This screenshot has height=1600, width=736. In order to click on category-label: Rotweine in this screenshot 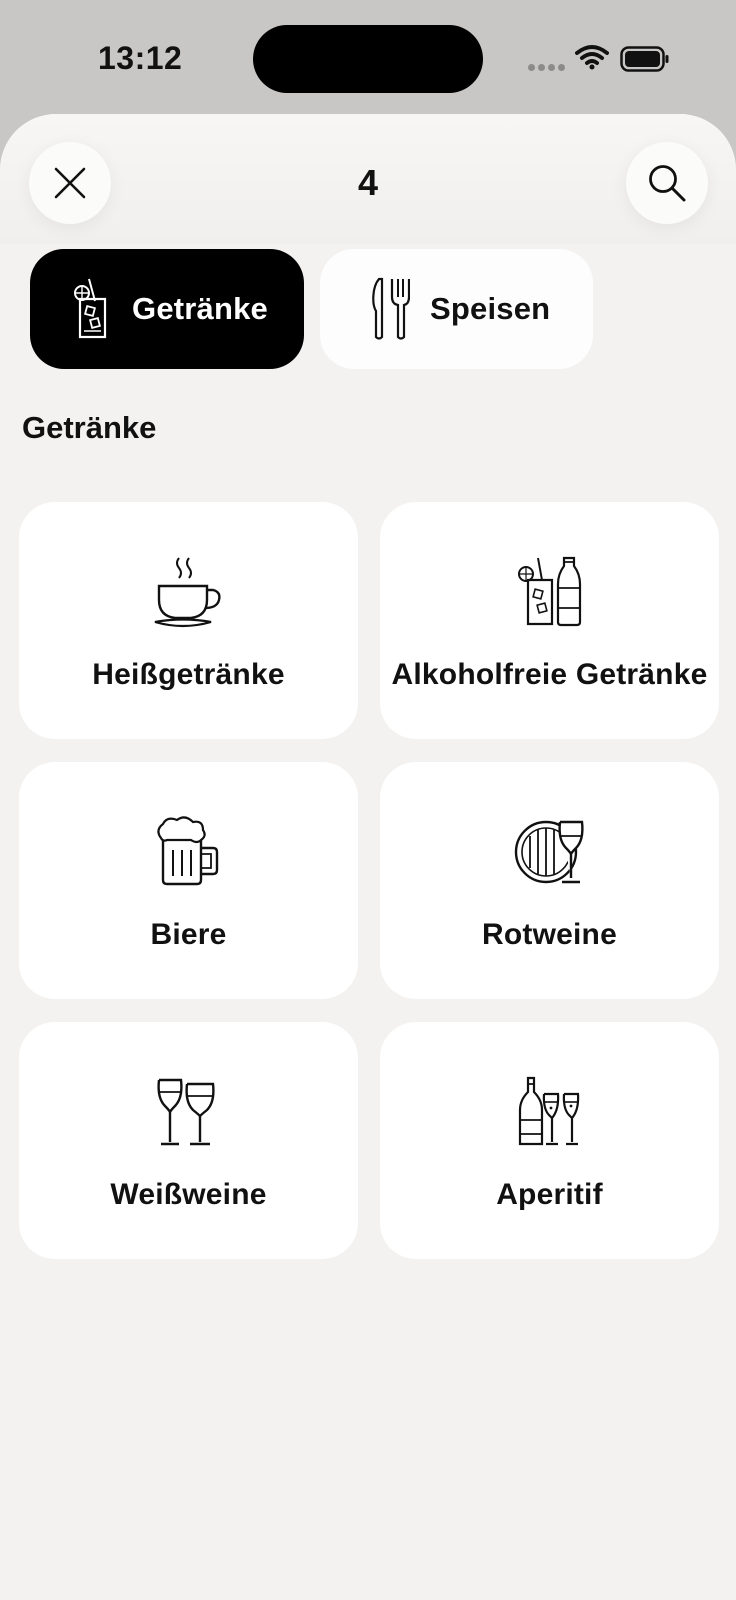, I will do `click(549, 934)`.